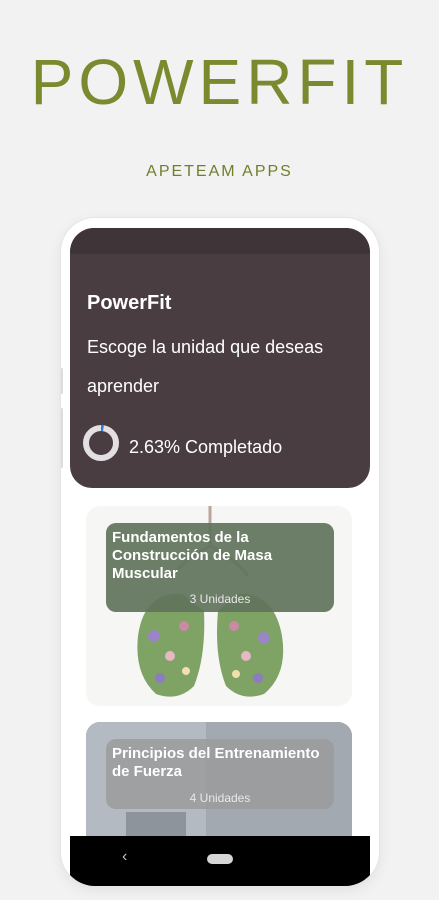 This screenshot has width=439, height=900. What do you see at coordinates (205, 366) in the screenshot?
I see `app-subtitle: Escoge la unidad que deseas aprender` at bounding box center [205, 366].